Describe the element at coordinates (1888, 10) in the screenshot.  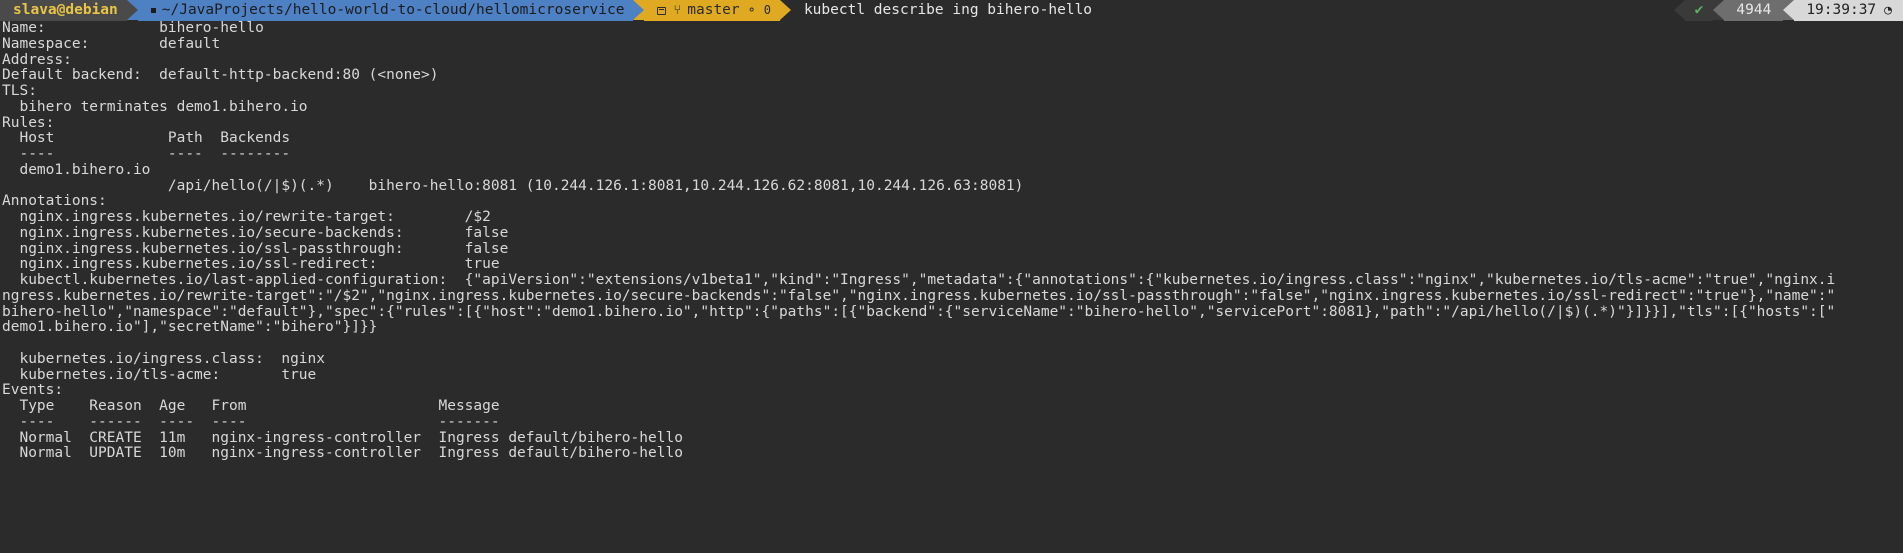
I see `clock-icon: ◔` at that location.